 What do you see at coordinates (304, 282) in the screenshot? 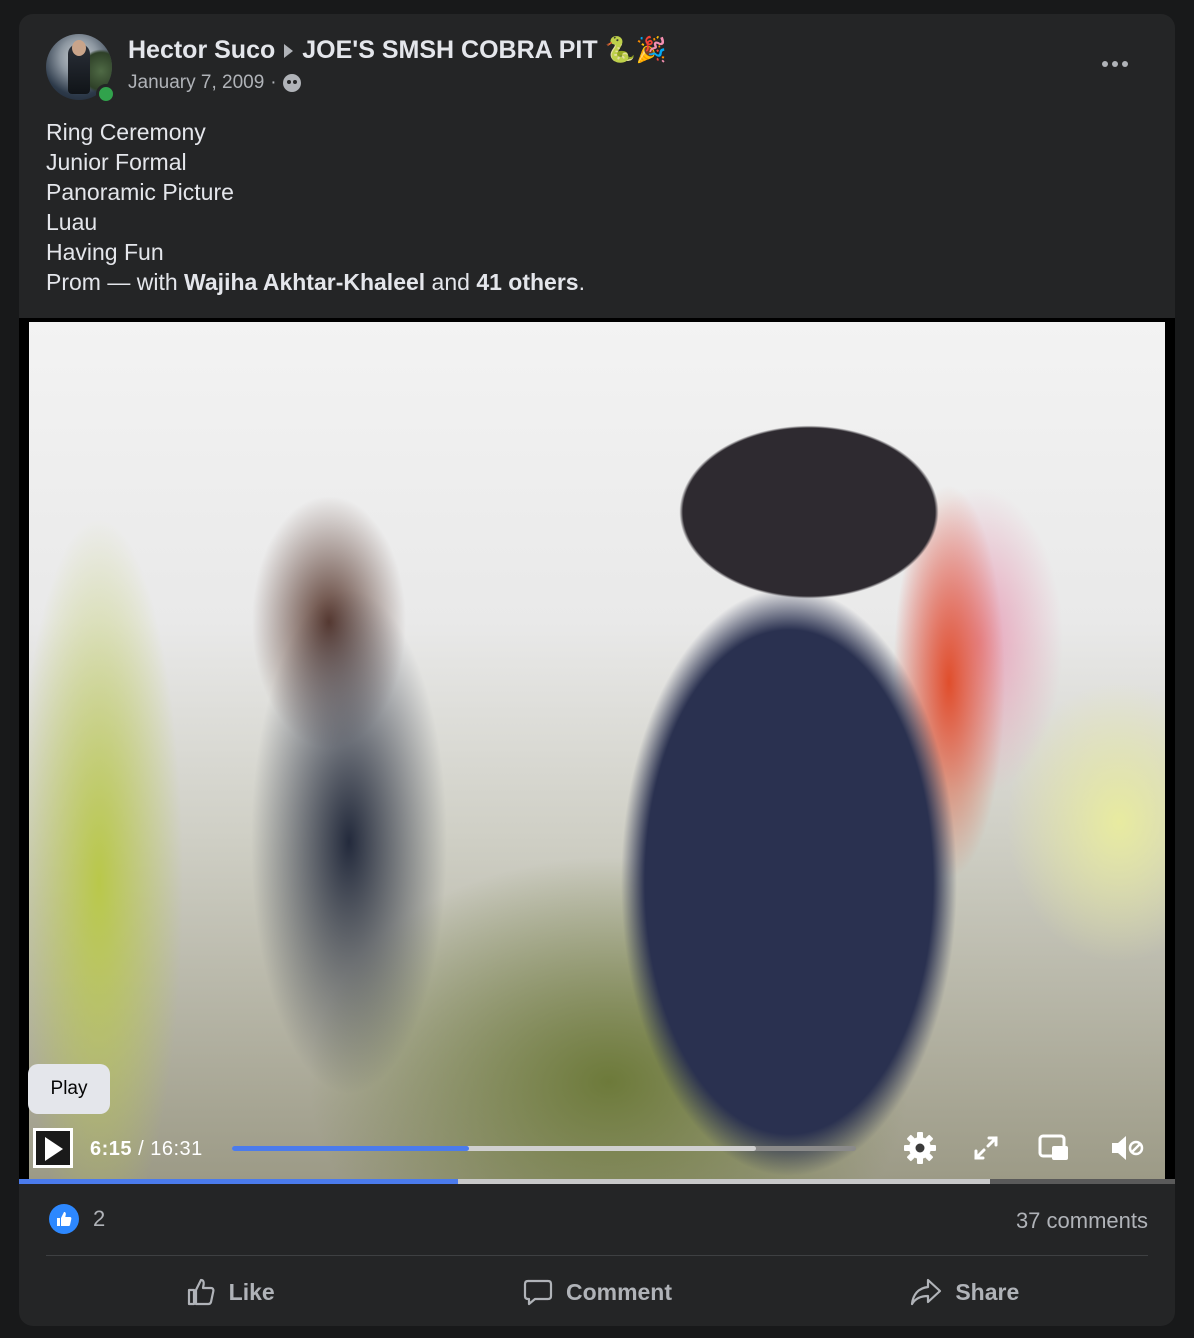
I see `tagged-person-link: Wajiha Akhtar-Khaleel` at bounding box center [304, 282].